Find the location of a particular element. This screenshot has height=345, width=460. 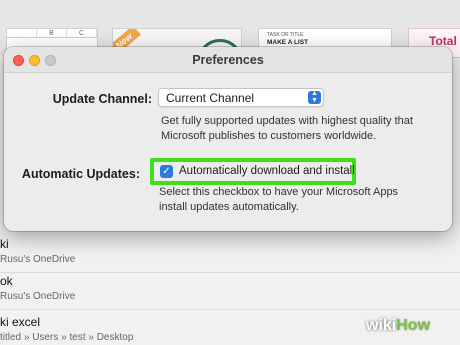

auto-download-checkbox: ✓ is located at coordinates (166, 171).